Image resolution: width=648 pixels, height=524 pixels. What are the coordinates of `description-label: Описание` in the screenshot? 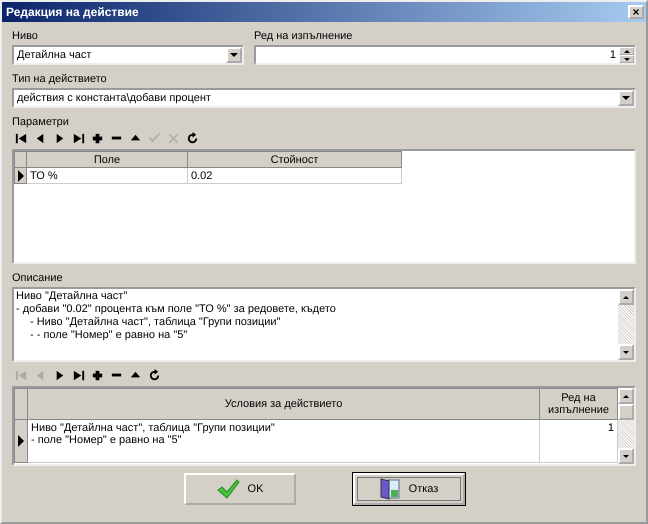 It's located at (37, 278).